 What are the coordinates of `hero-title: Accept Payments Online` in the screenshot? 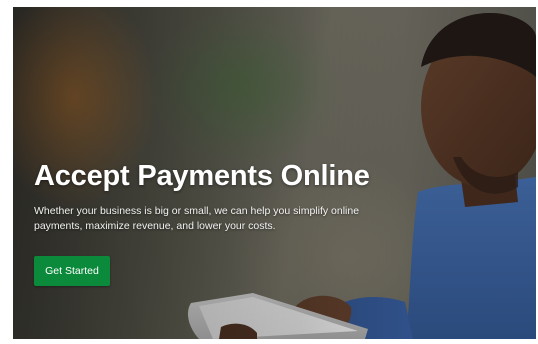 It's located at (202, 176).